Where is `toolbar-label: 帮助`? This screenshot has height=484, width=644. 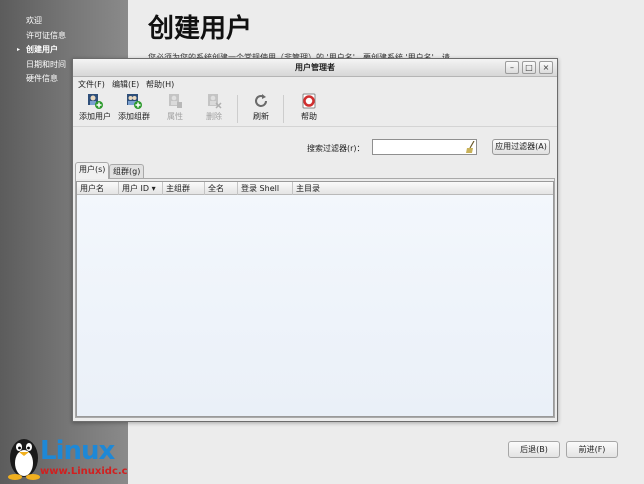
toolbar-label: 帮助 is located at coordinates (309, 116).